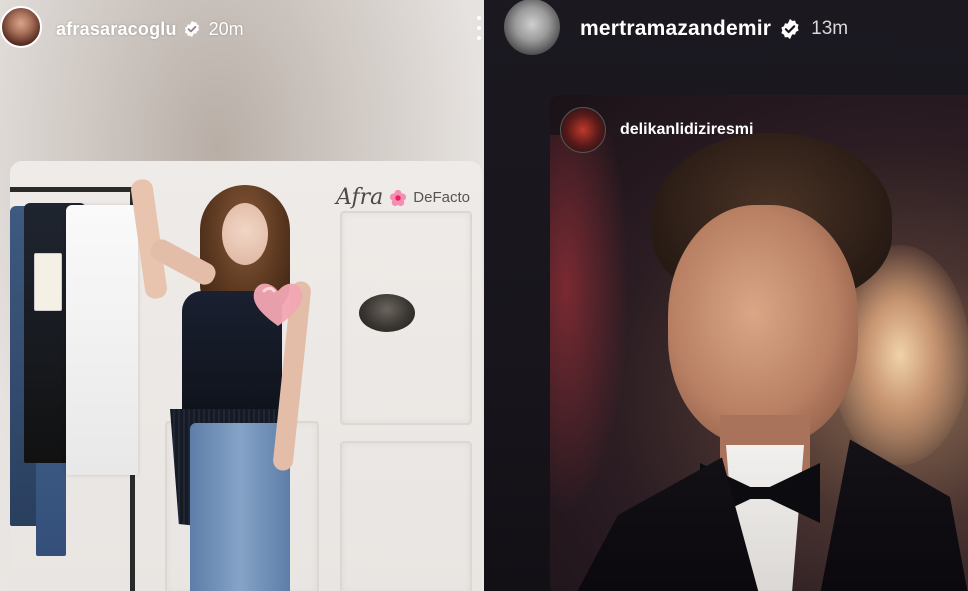 The height and width of the screenshot is (591, 968). I want to click on model-face, so click(245, 234).